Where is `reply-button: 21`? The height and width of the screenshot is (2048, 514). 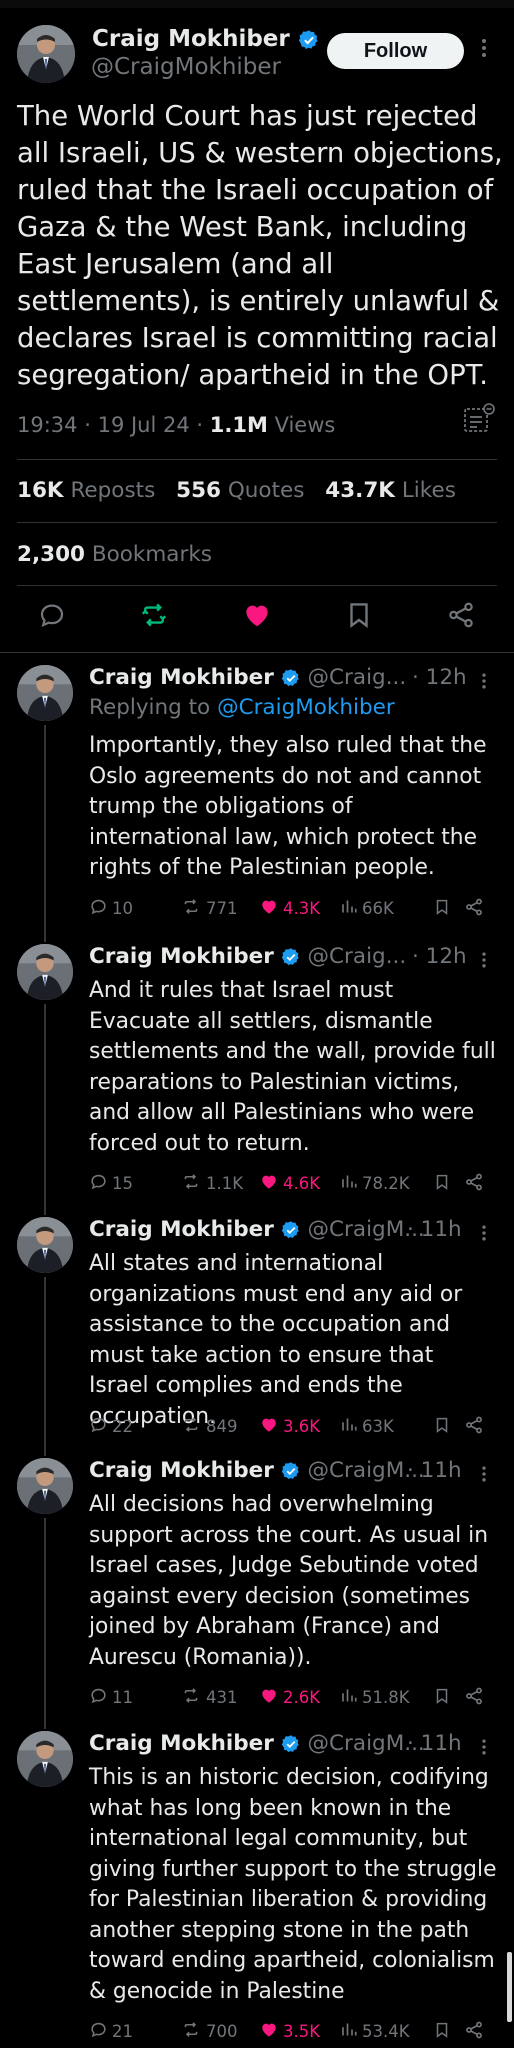
reply-button: 21 is located at coordinates (111, 2031).